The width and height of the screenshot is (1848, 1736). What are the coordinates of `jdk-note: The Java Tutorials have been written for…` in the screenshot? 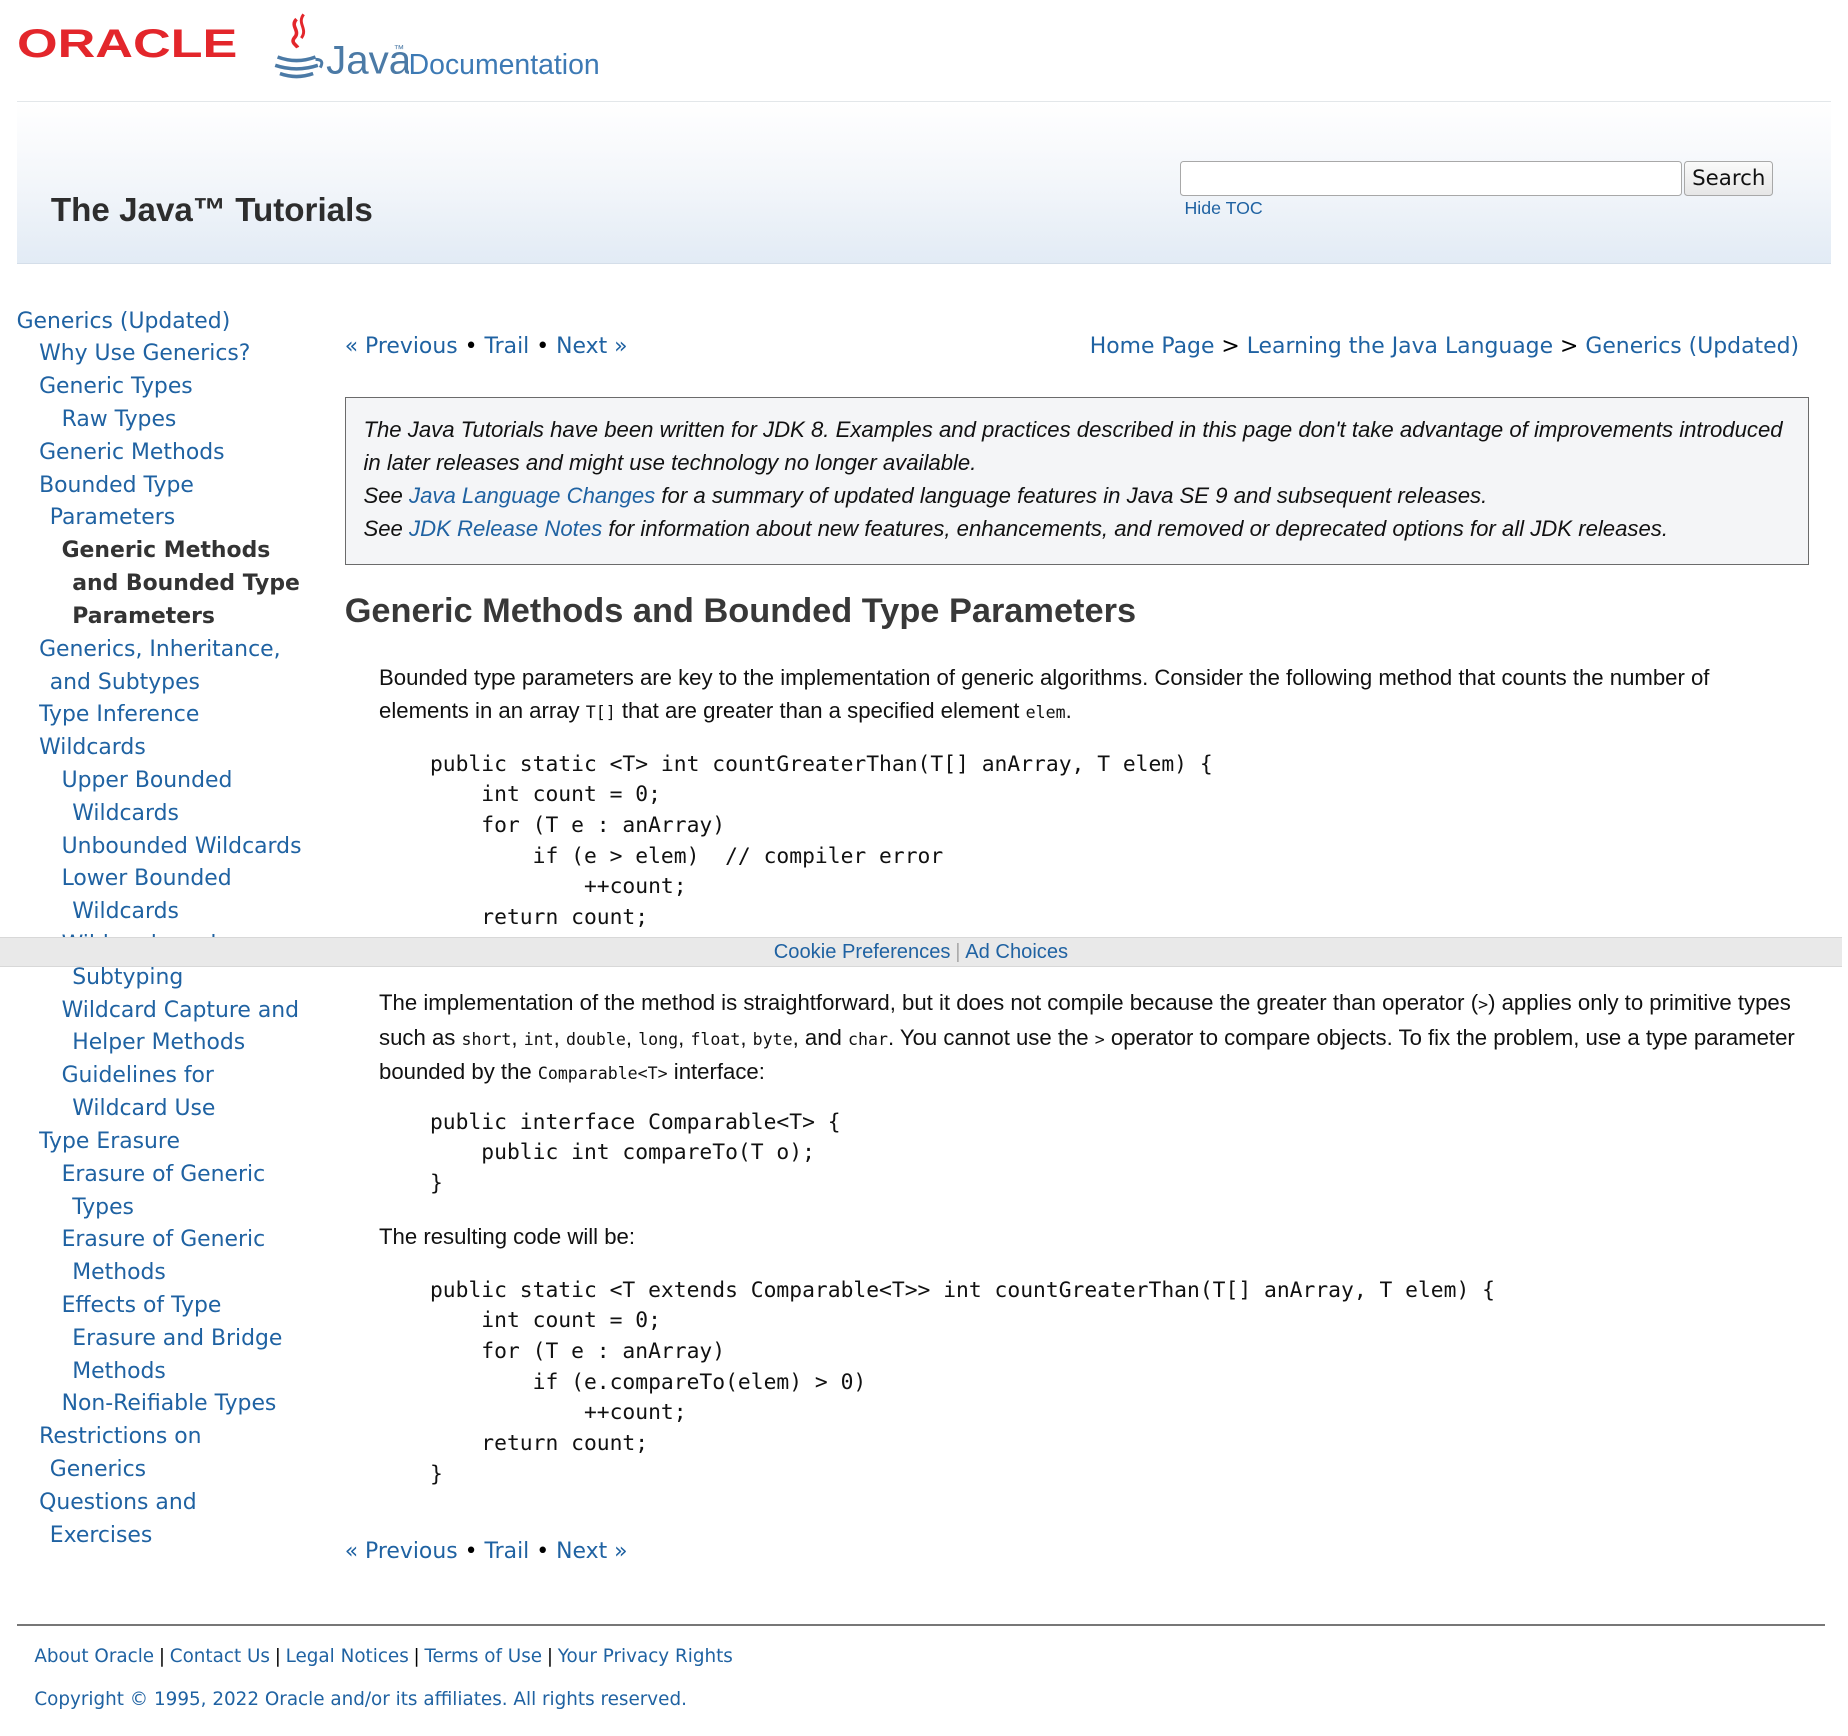 It's located at (1076, 480).